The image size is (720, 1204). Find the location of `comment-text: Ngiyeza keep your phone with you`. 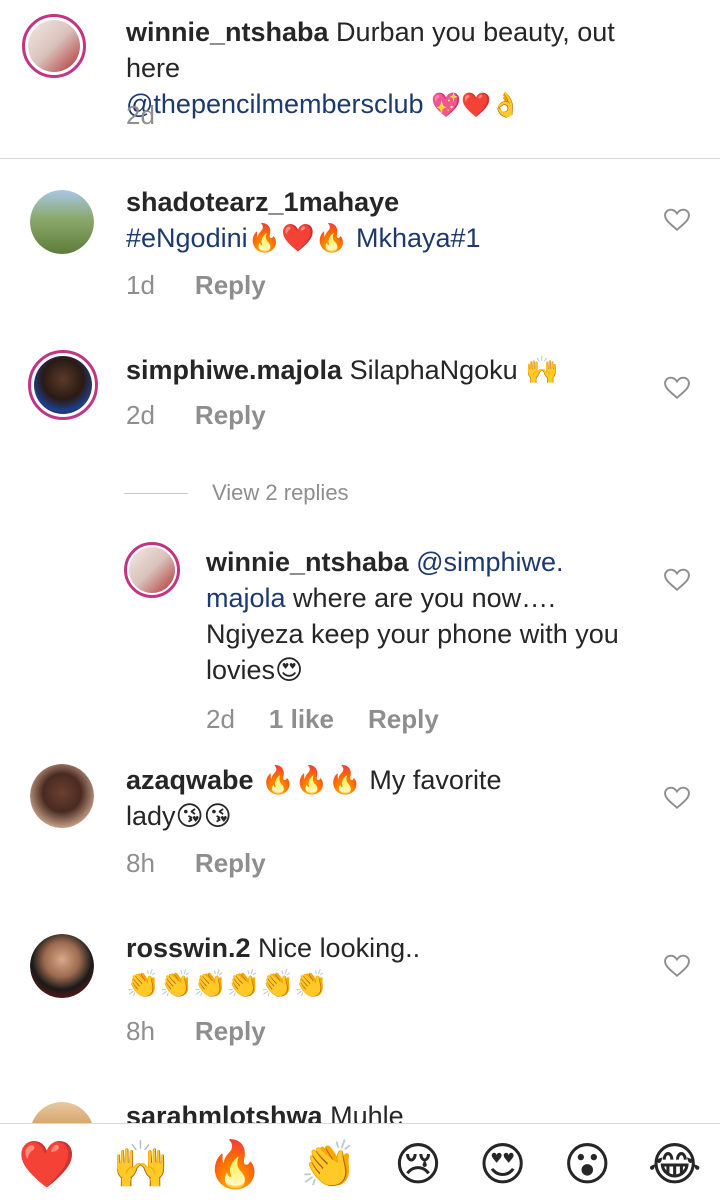

comment-text: Ngiyeza keep your phone with you is located at coordinates (412, 634).